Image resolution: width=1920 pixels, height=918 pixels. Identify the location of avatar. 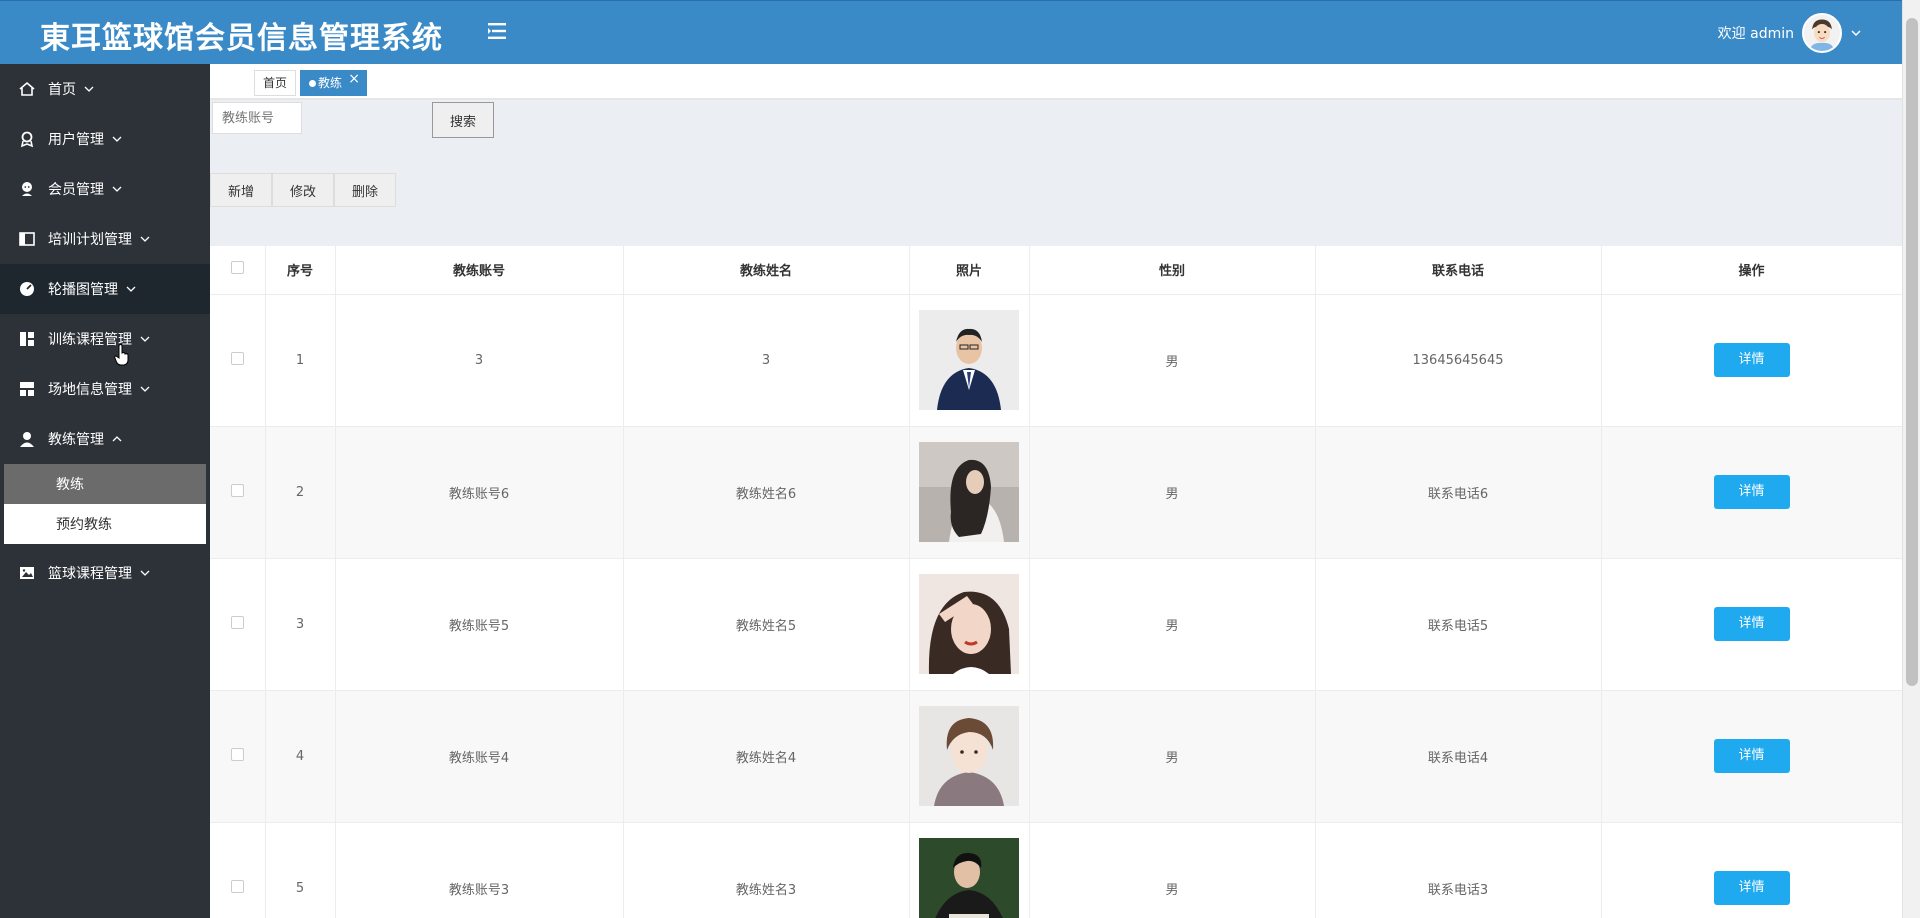
(1822, 33).